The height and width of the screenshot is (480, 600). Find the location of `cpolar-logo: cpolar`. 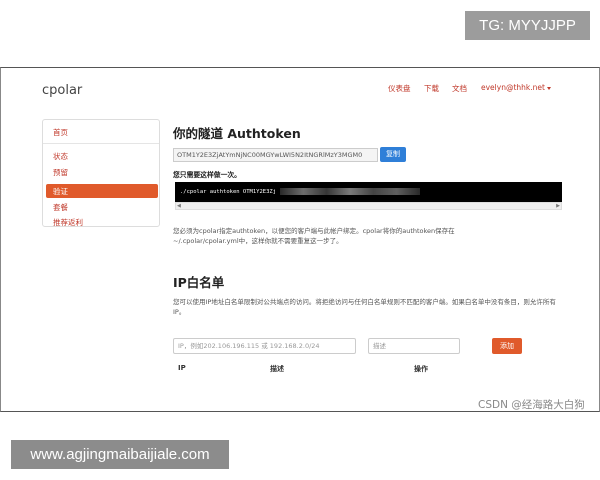

cpolar-logo: cpolar is located at coordinates (62, 90).